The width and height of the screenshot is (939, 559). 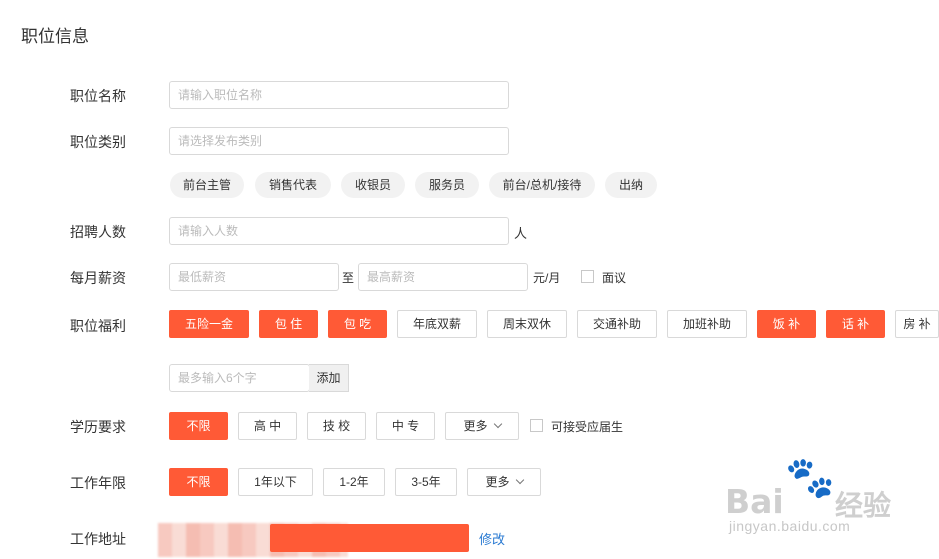 What do you see at coordinates (707, 324) in the screenshot?
I see `welfare-tag-overtime-allowance: 加班补助` at bounding box center [707, 324].